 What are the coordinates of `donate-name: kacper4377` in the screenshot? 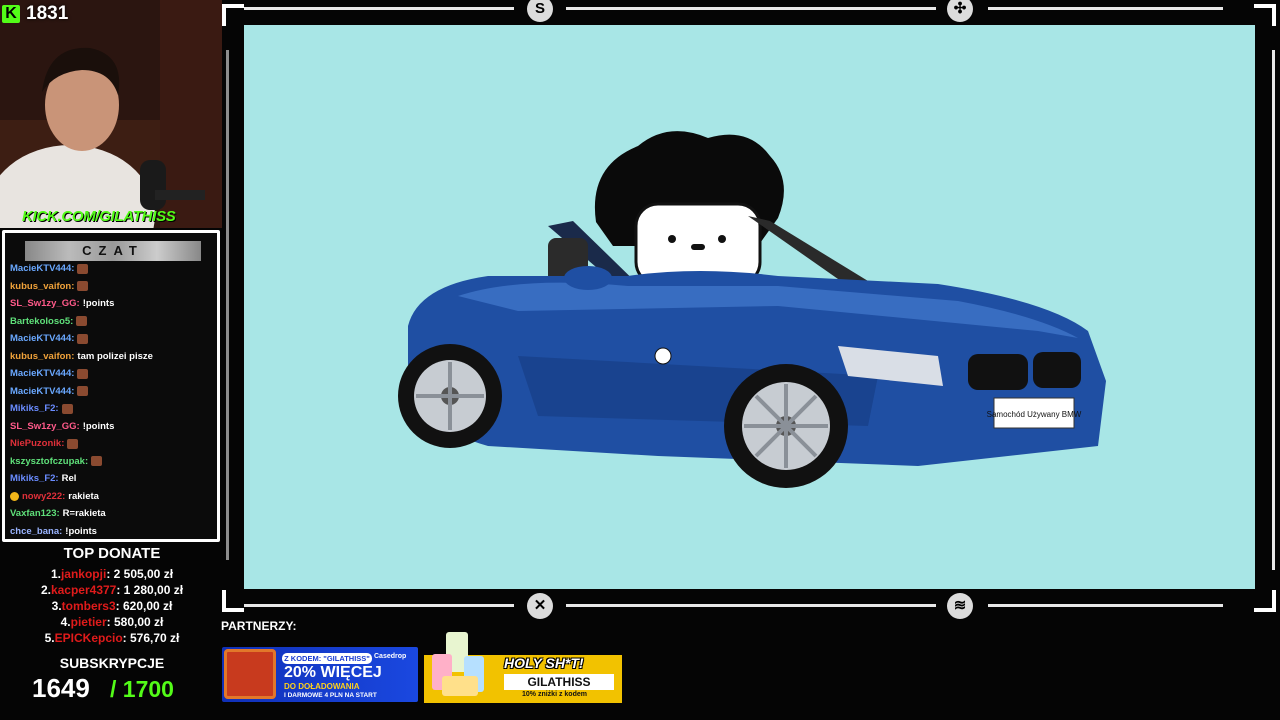 It's located at (83, 590).